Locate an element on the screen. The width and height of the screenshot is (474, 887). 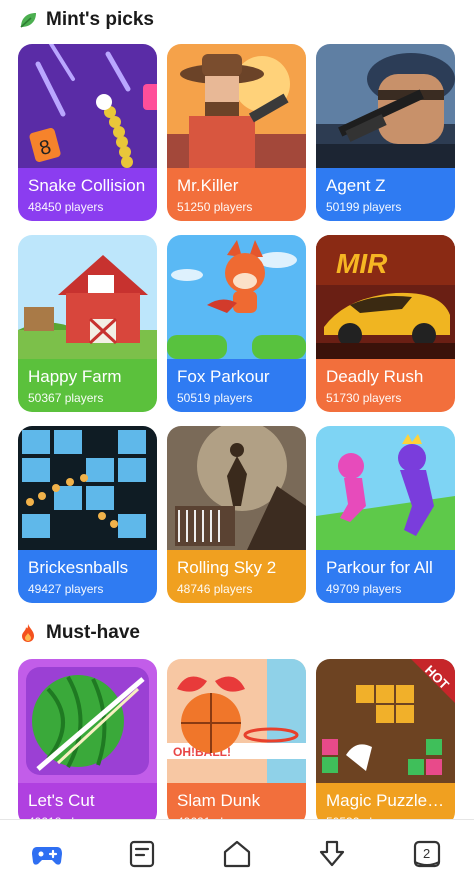
game-card-happy-farm: Happy Farm 50367 players is located at coordinates (87, 323).